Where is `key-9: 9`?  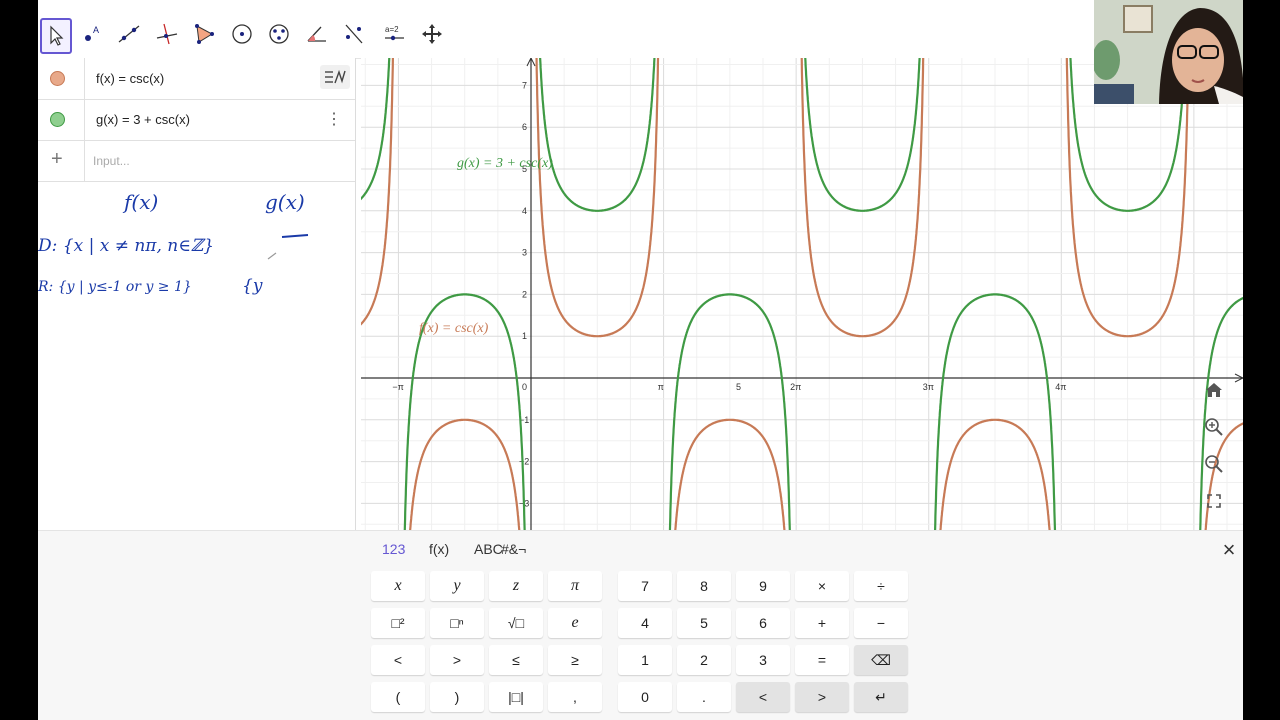
key-9: 9 is located at coordinates (763, 586).